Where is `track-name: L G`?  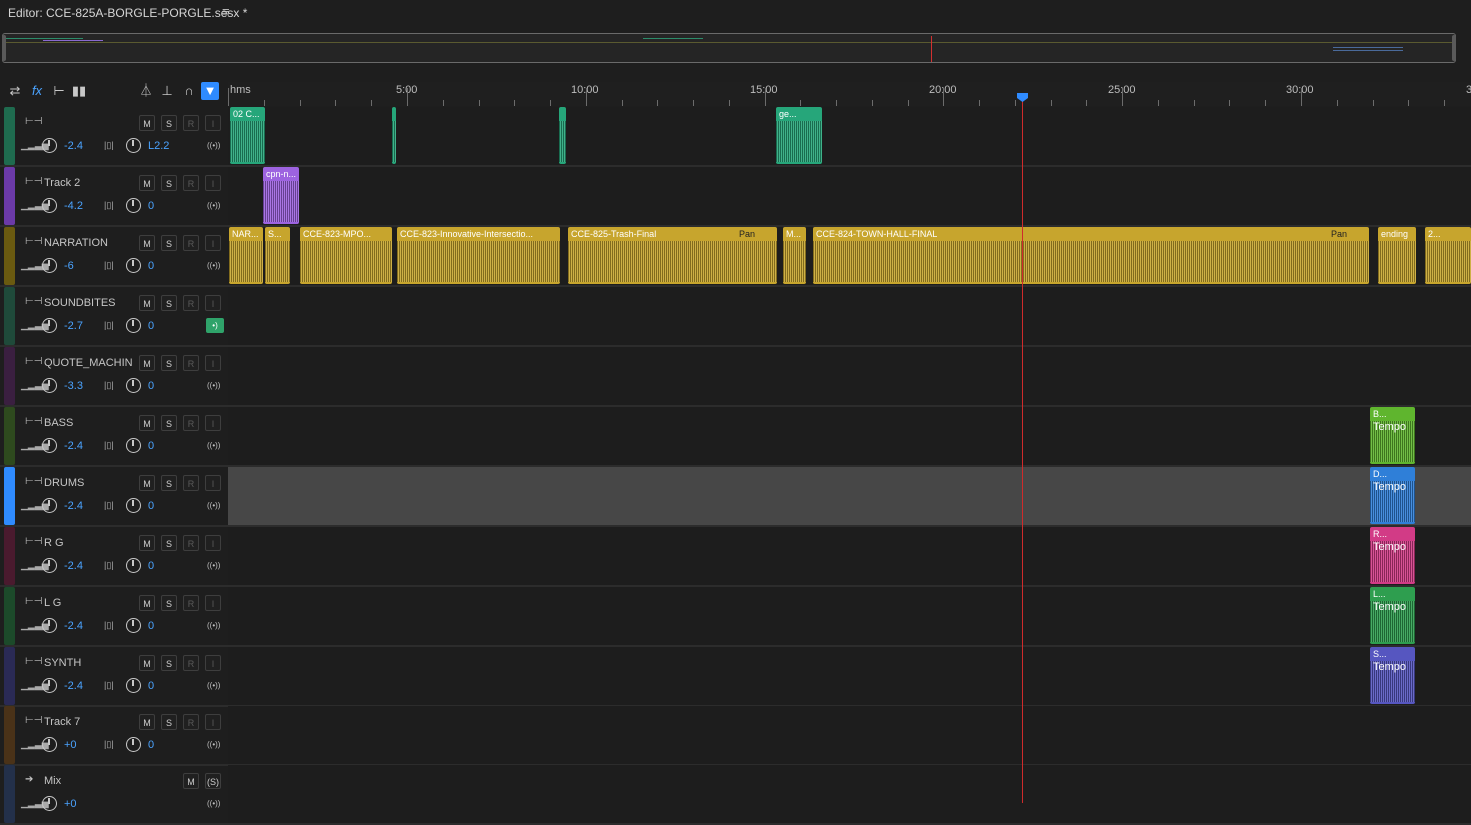 track-name: L G is located at coordinates (52, 603).